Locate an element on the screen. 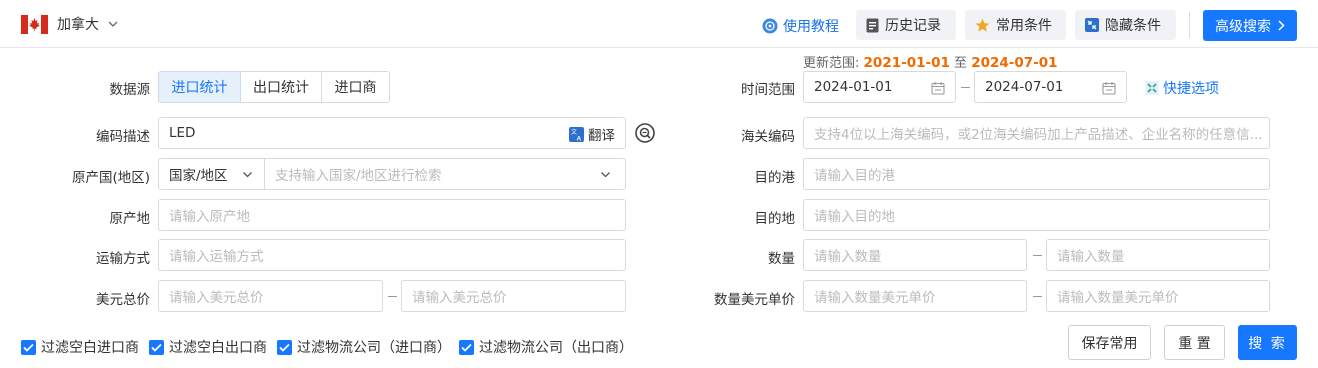 The width and height of the screenshot is (1318, 368). top-bar: 加拿大 使用教程 历史记录 常用条件 隐藏条件 高级搜索 is located at coordinates (659, 24).